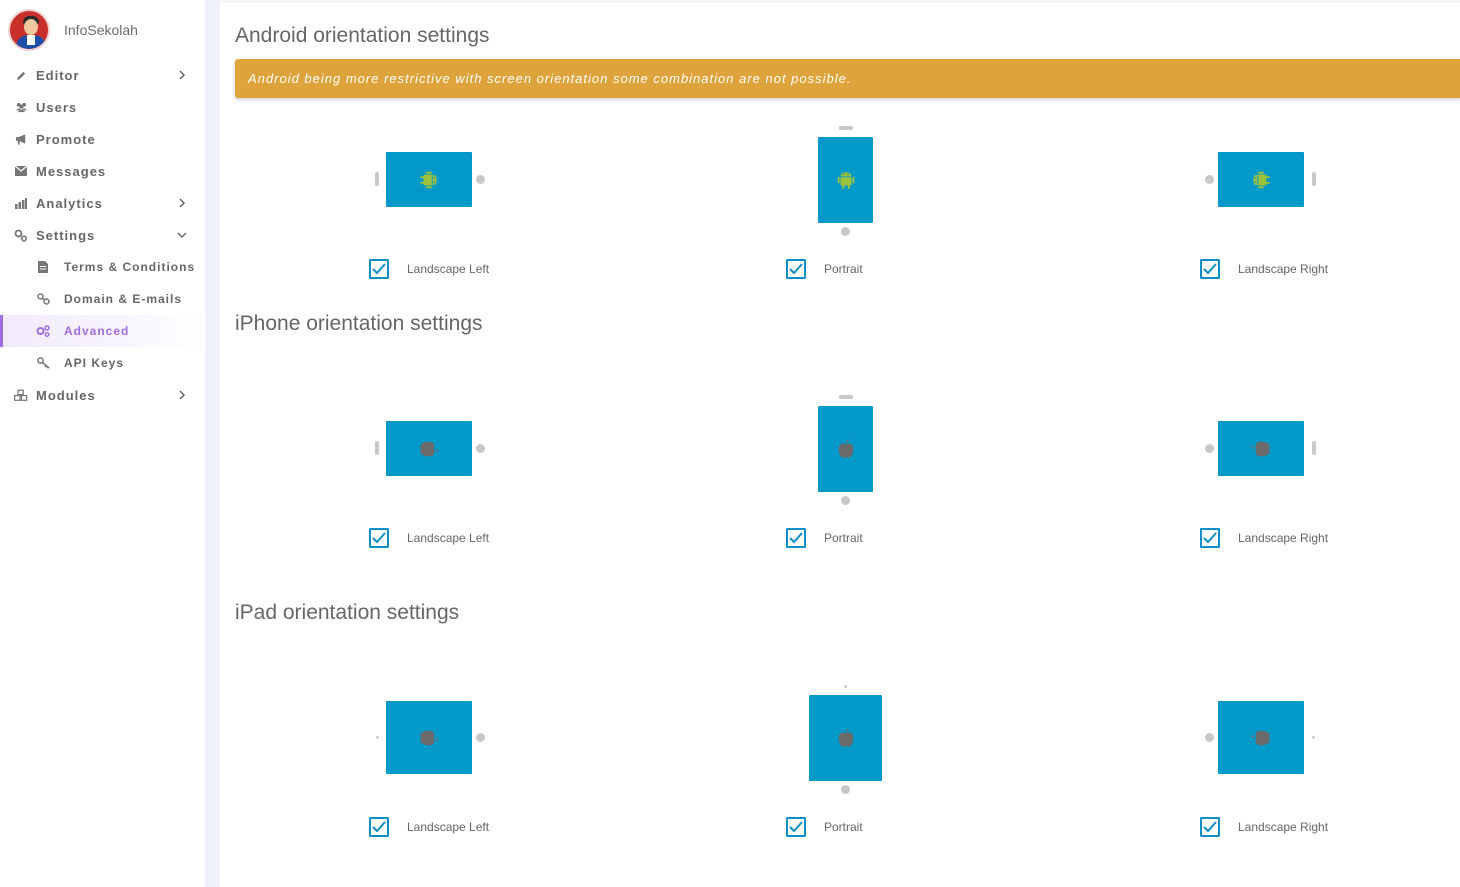 Image resolution: width=1460 pixels, height=887 pixels. I want to click on key-icon, so click(43, 363).